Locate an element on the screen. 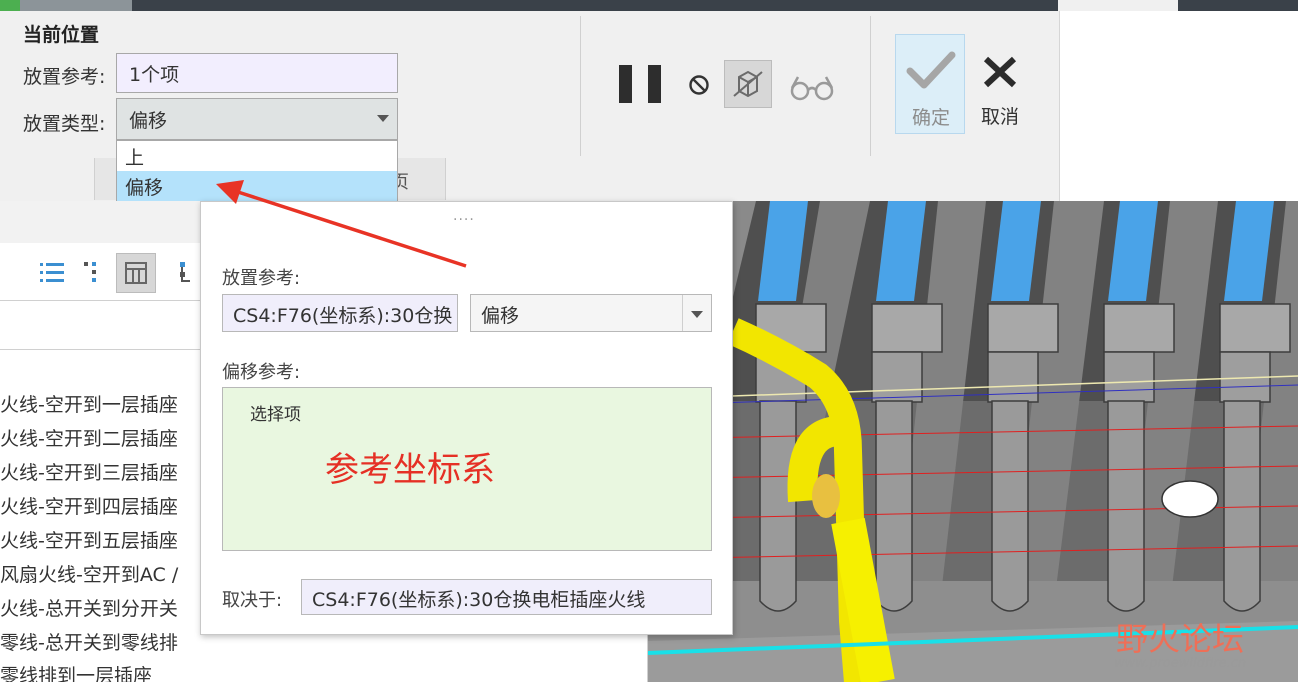 The width and height of the screenshot is (1298, 682). confirm-button: 确定 is located at coordinates (930, 84).